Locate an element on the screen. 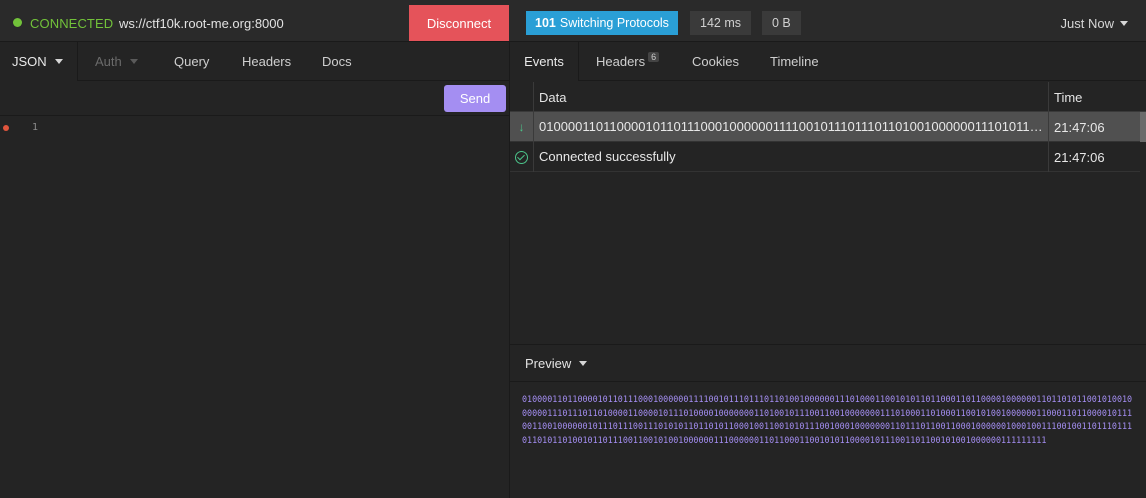  tab-json: JSON is located at coordinates (39, 61).